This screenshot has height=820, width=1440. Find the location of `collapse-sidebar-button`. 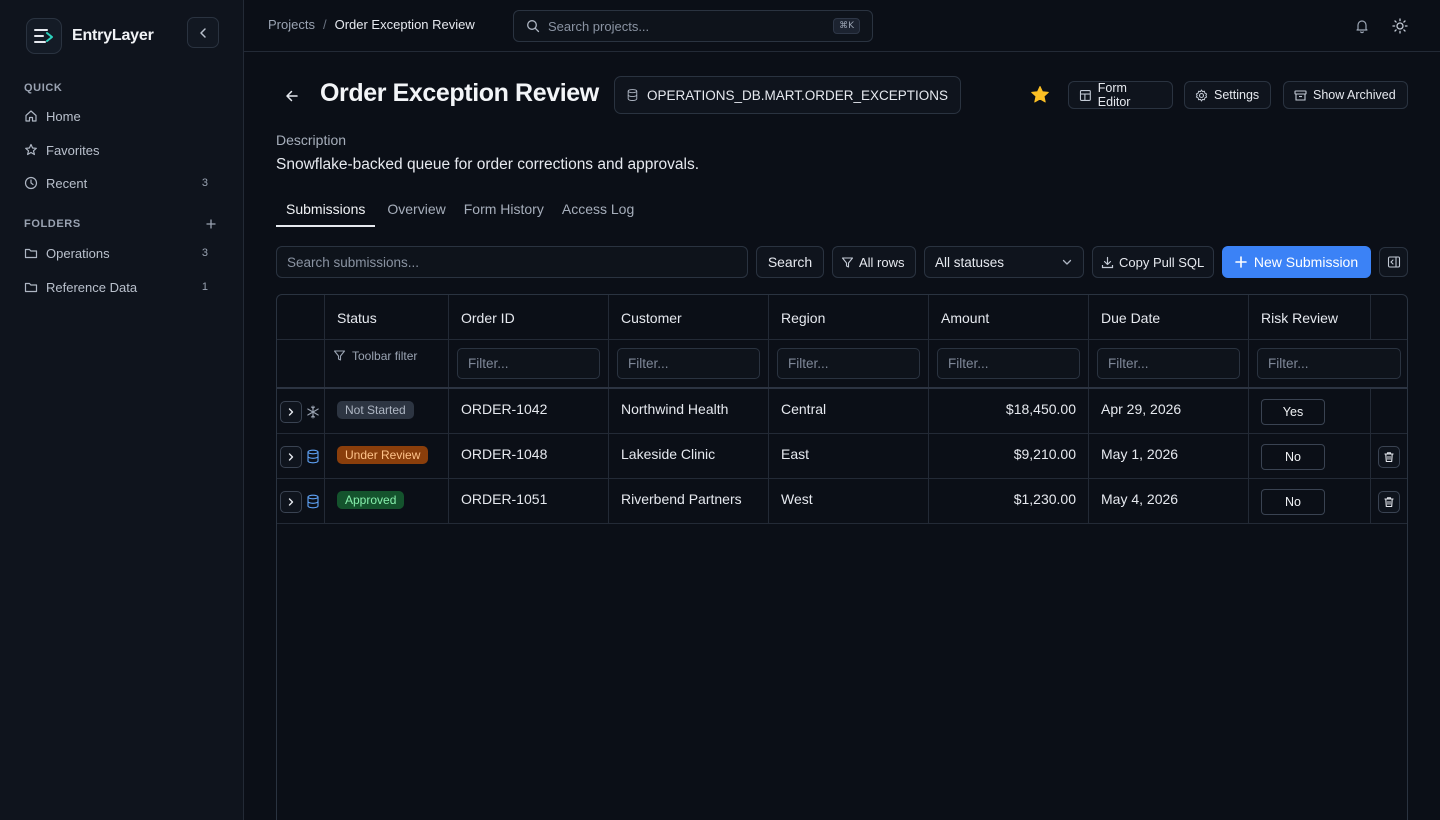

collapse-sidebar-button is located at coordinates (203, 32).